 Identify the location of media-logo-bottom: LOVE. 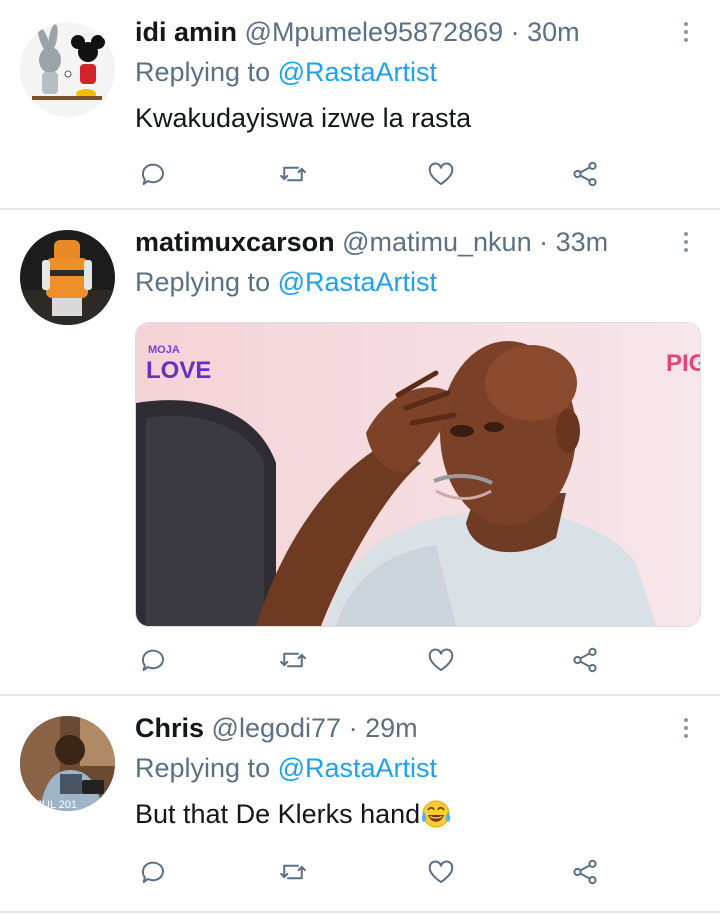
(178, 370).